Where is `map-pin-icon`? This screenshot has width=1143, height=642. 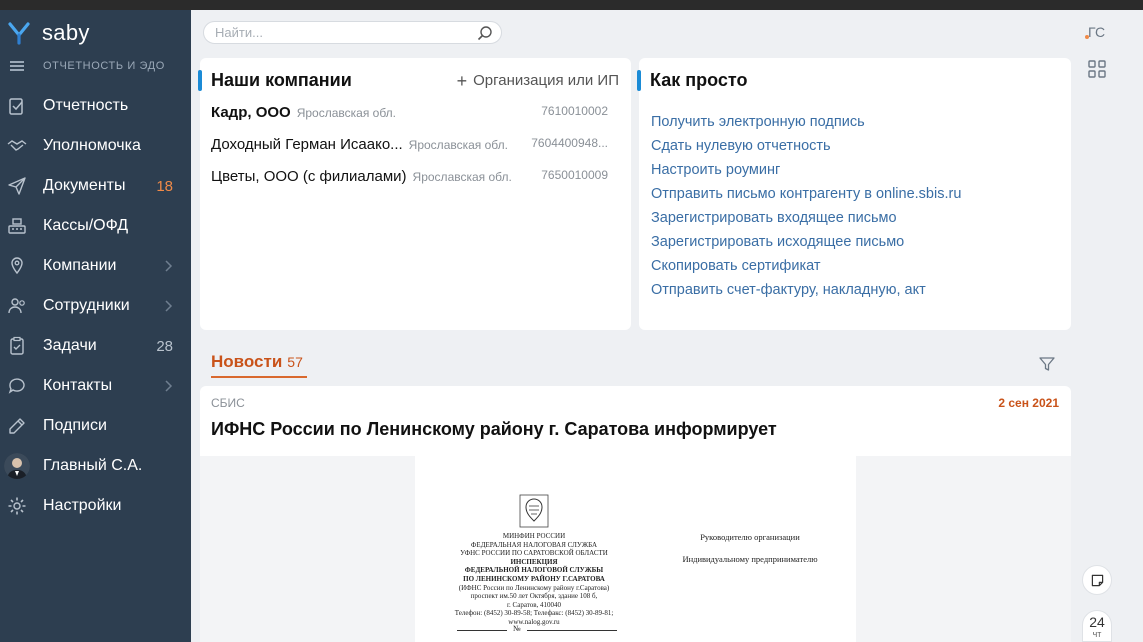 map-pin-icon is located at coordinates (17, 266).